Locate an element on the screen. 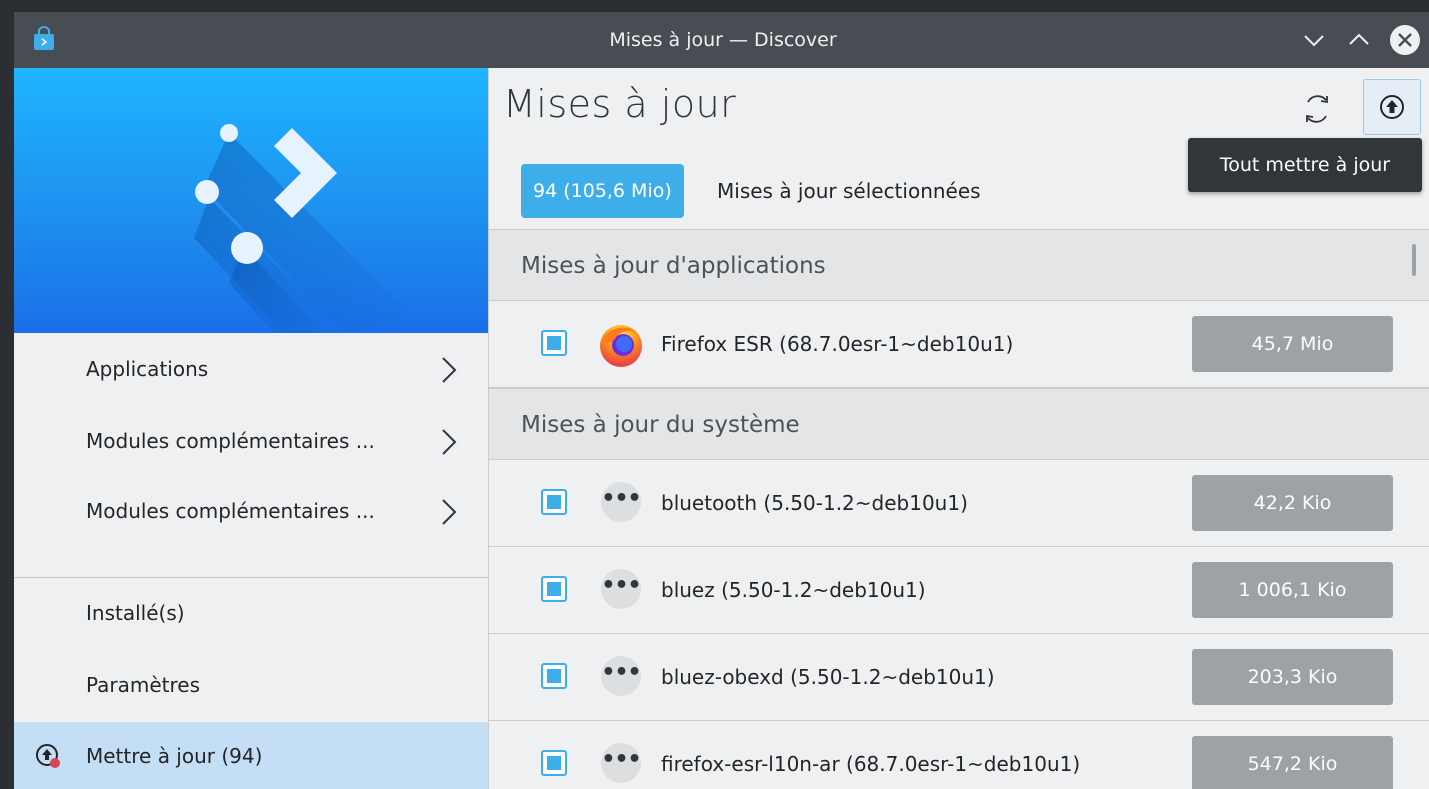 The image size is (1429, 789). list-item: ••• bluez (5.50-1.2~deb10u1) 1 006,1 Kio is located at coordinates (959, 590).